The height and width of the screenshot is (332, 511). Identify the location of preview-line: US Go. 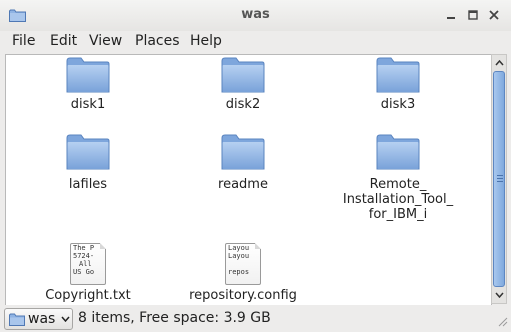
(84, 272).